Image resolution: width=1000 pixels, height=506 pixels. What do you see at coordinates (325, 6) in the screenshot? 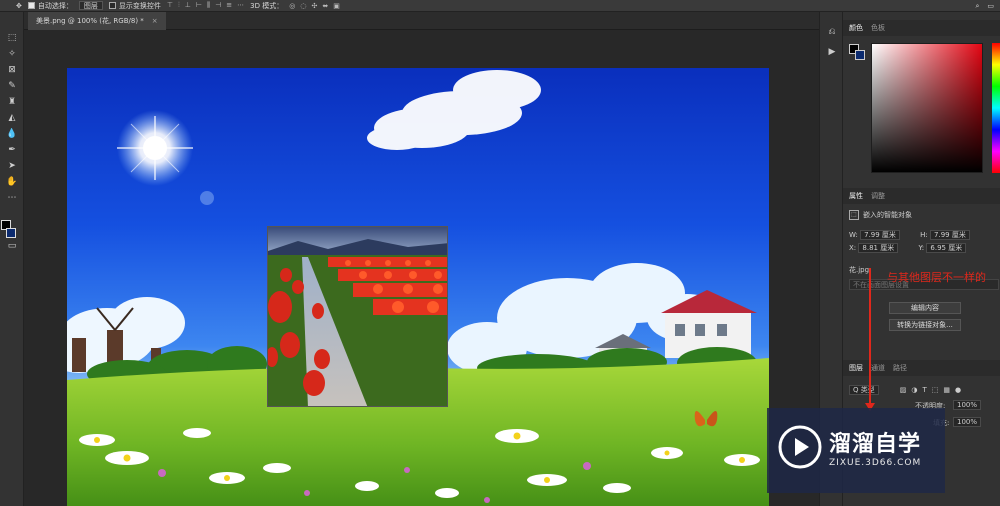
I see `3d-slide-icon: ⬌` at bounding box center [325, 6].